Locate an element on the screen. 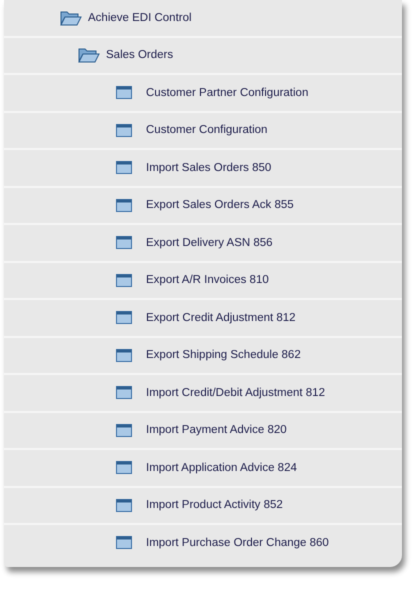 The height and width of the screenshot is (610, 414). tree-item: Achieve EDI Control is located at coordinates (140, 18).